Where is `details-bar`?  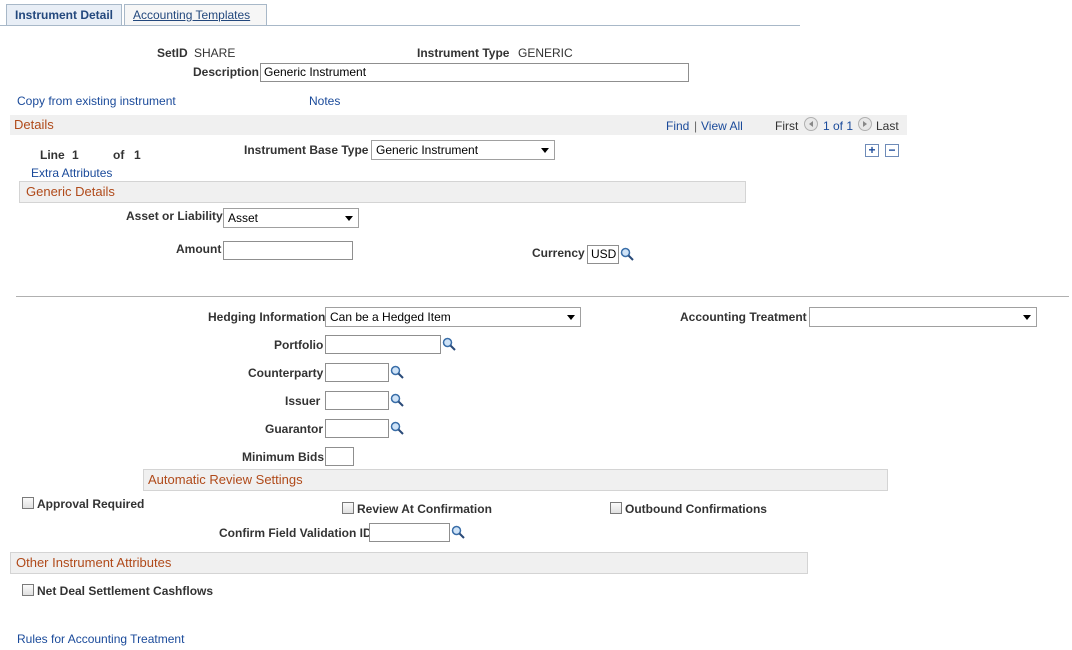 details-bar is located at coordinates (458, 125).